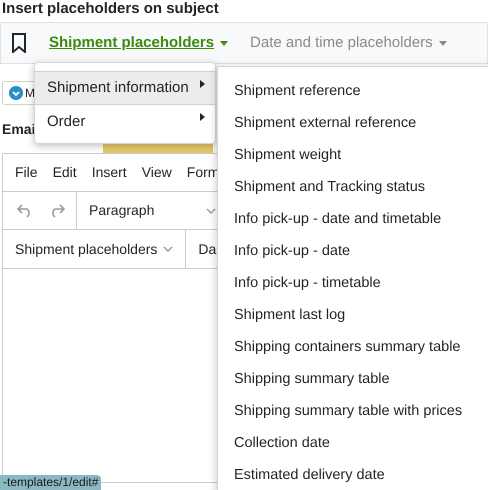 The height and width of the screenshot is (490, 488). Describe the element at coordinates (157, 172) in the screenshot. I see `menu-item: View` at that location.